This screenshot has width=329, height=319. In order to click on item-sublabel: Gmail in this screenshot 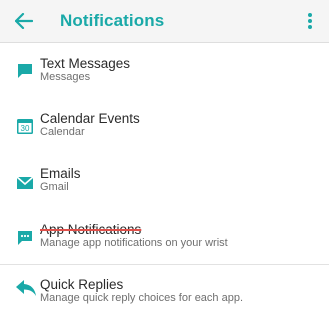, I will do `click(54, 187)`.